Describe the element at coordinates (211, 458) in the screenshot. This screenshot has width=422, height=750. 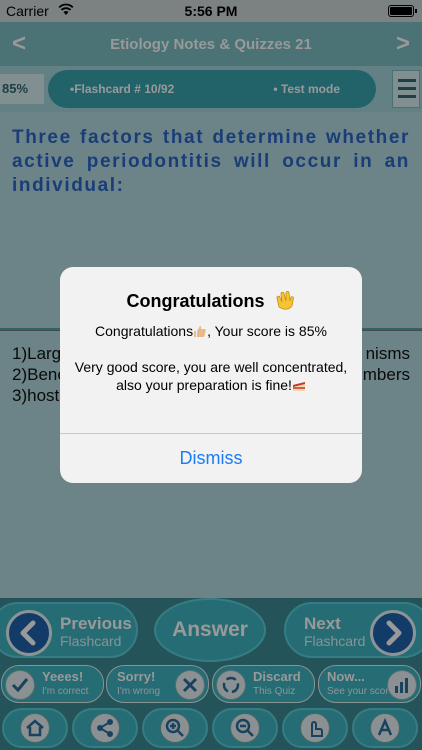
I see `dismiss-button: Dismiss` at that location.